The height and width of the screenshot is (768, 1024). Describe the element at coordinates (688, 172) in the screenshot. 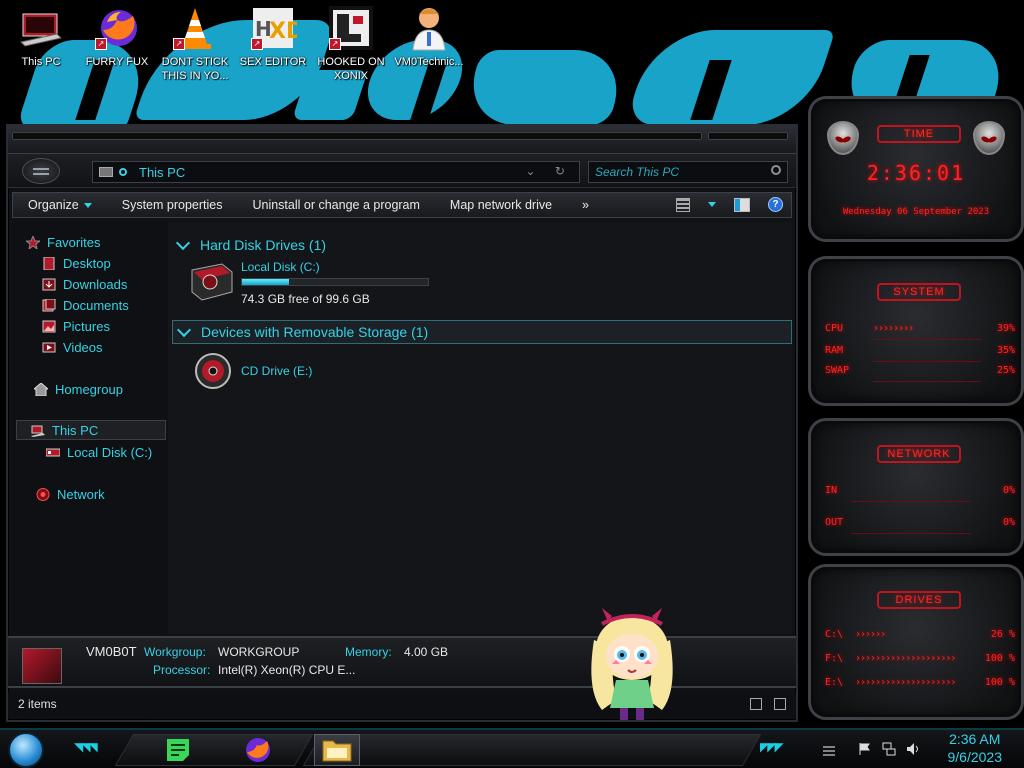

I see `search-input: Search This PC` at that location.